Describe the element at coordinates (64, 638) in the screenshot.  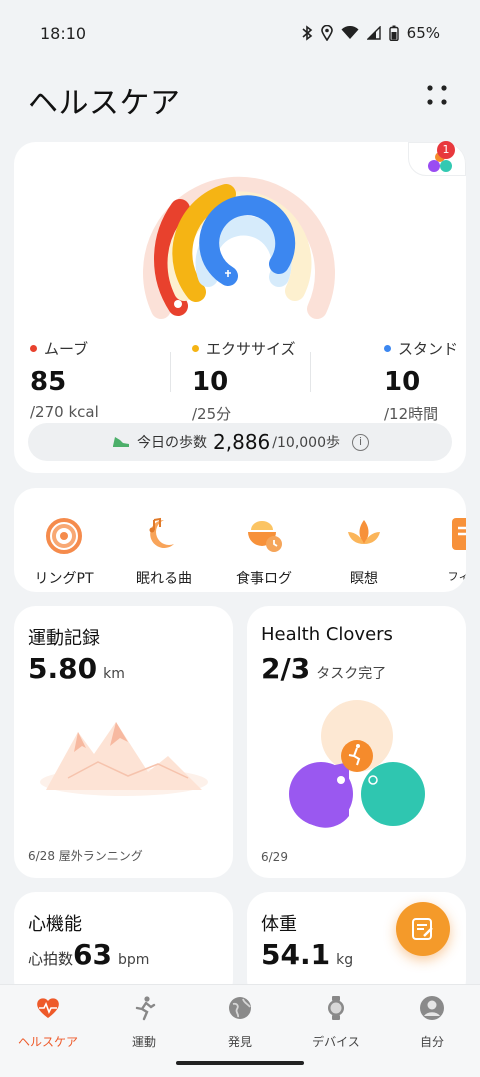
I see `exercise-record-title: 運動記録` at that location.